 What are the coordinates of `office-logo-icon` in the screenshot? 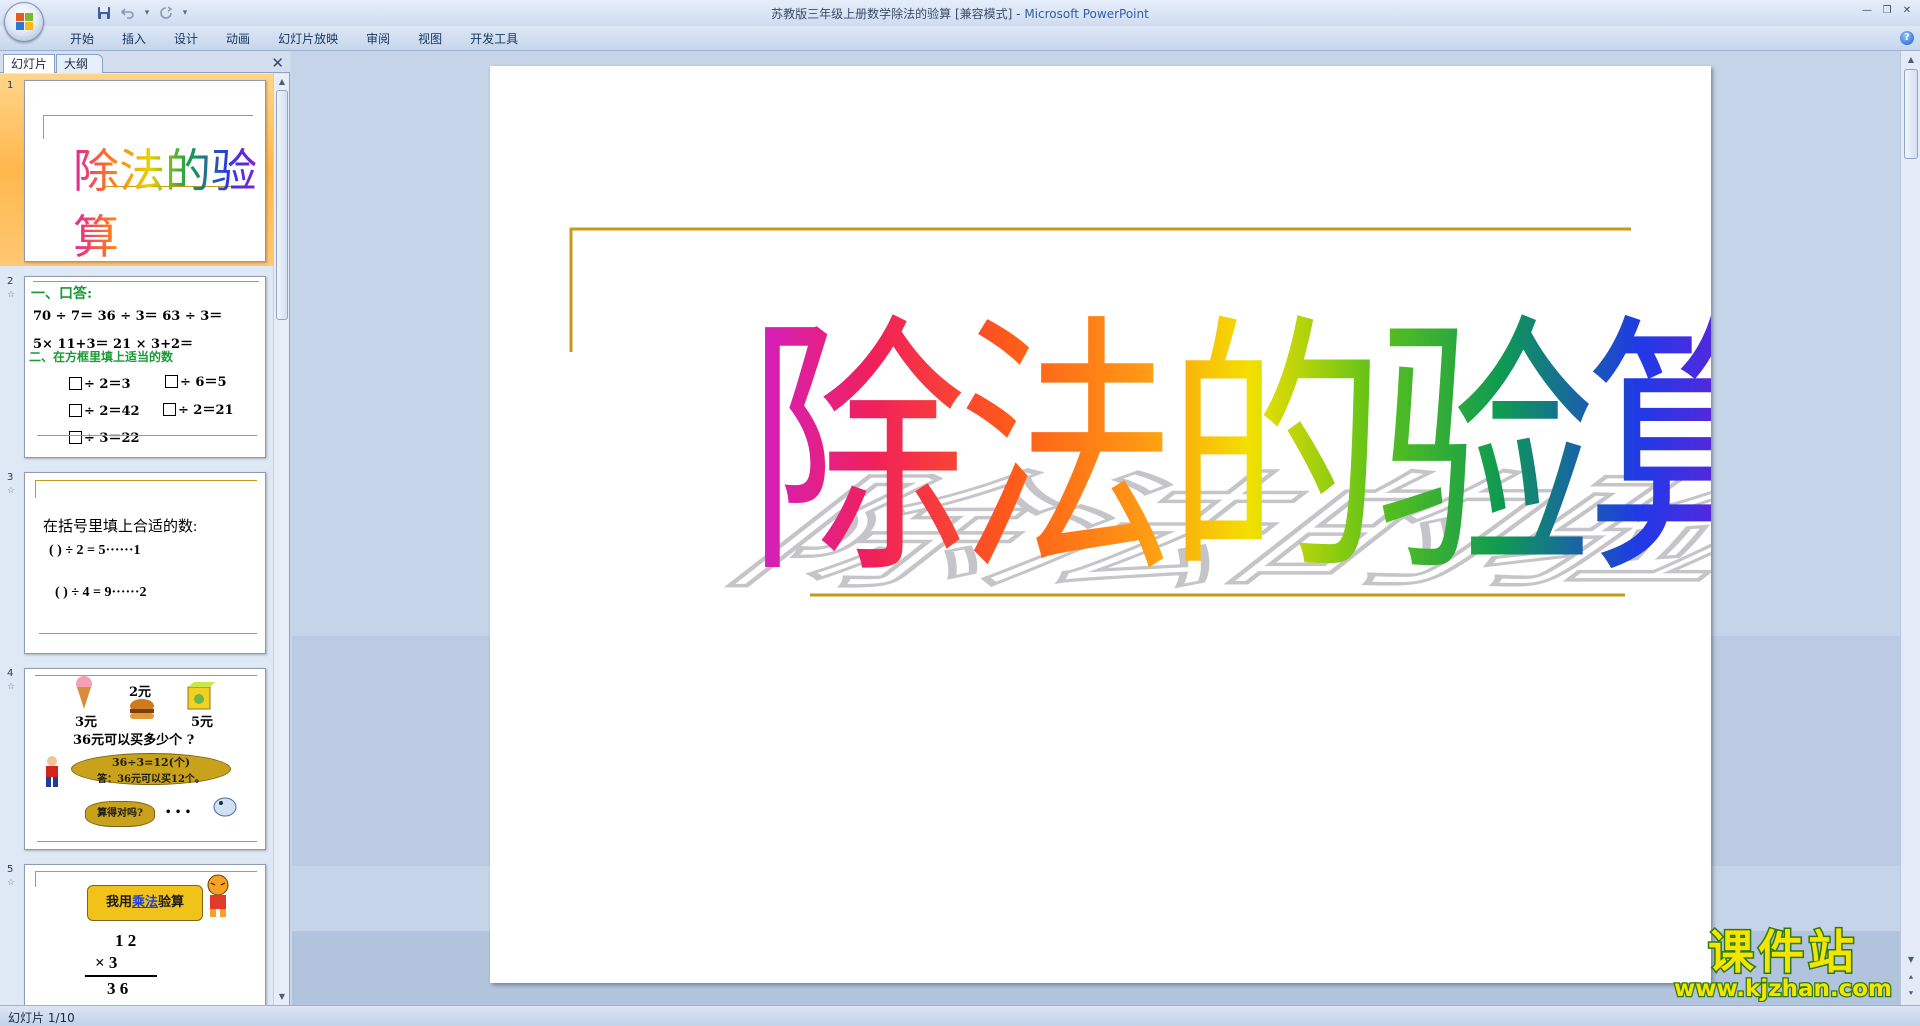 It's located at (25, 22).